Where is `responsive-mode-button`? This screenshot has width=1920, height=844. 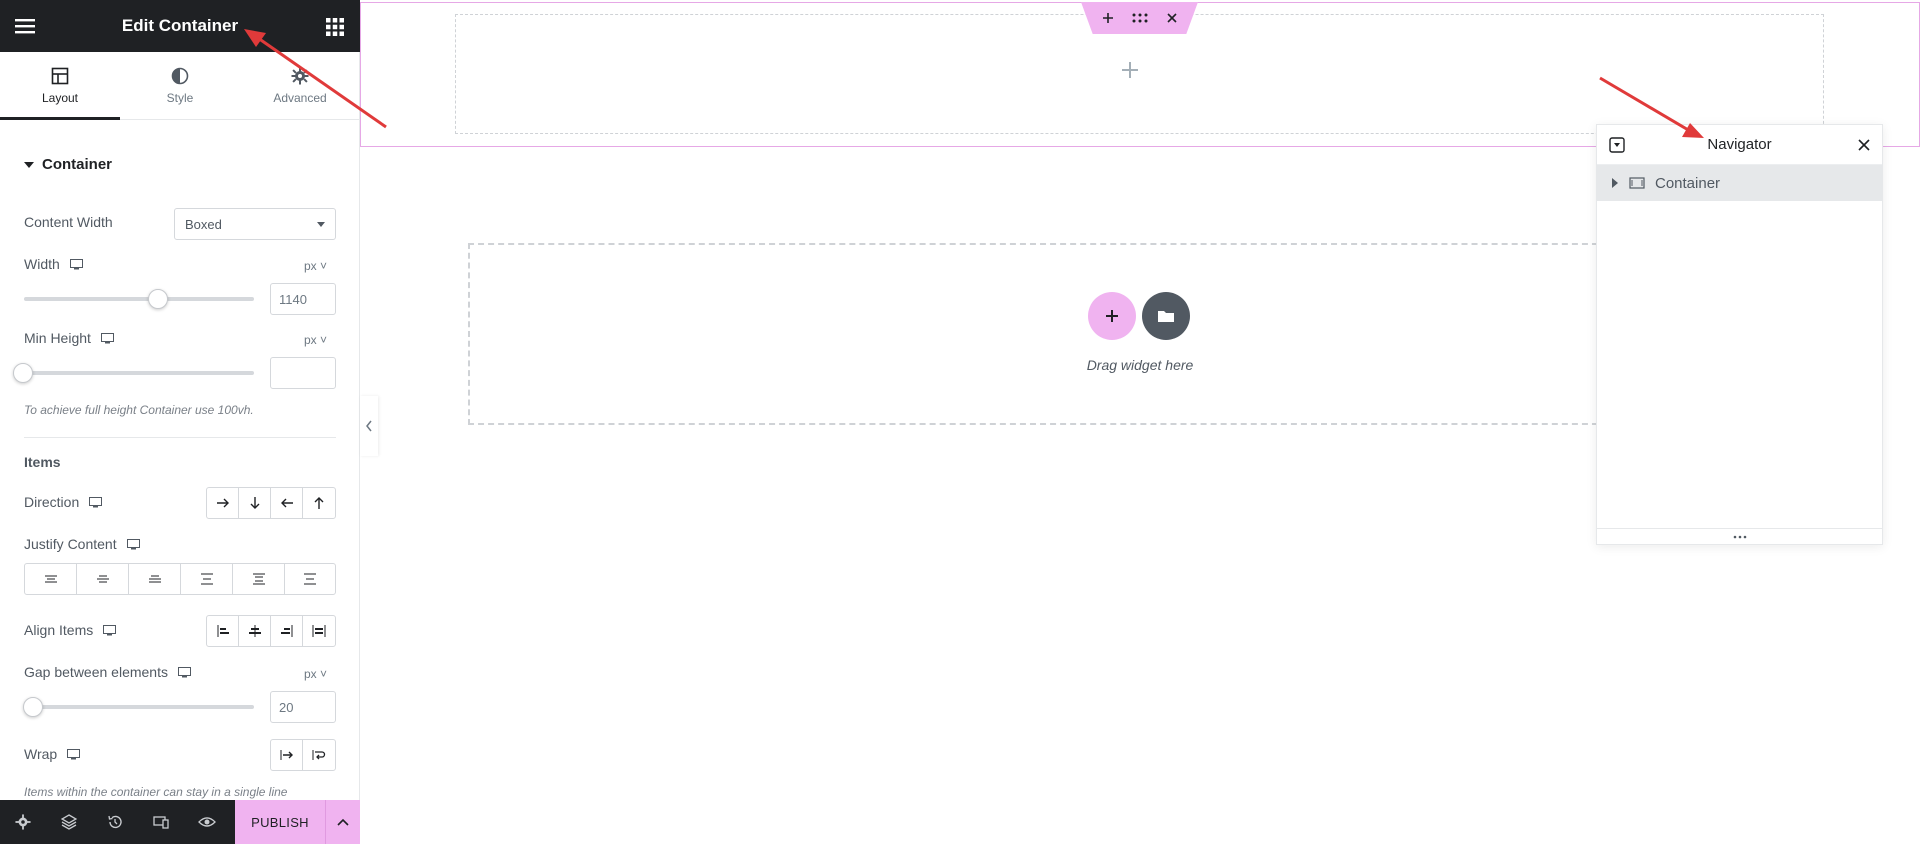
responsive-mode-button is located at coordinates (161, 822).